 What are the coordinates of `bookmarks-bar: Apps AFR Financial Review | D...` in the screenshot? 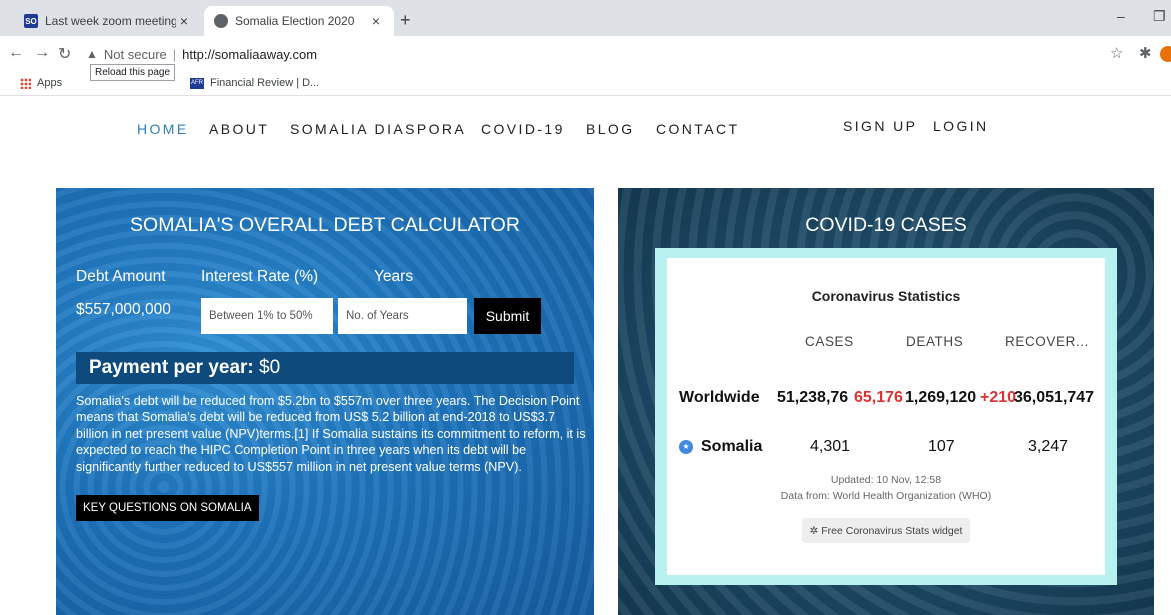 It's located at (585, 83).